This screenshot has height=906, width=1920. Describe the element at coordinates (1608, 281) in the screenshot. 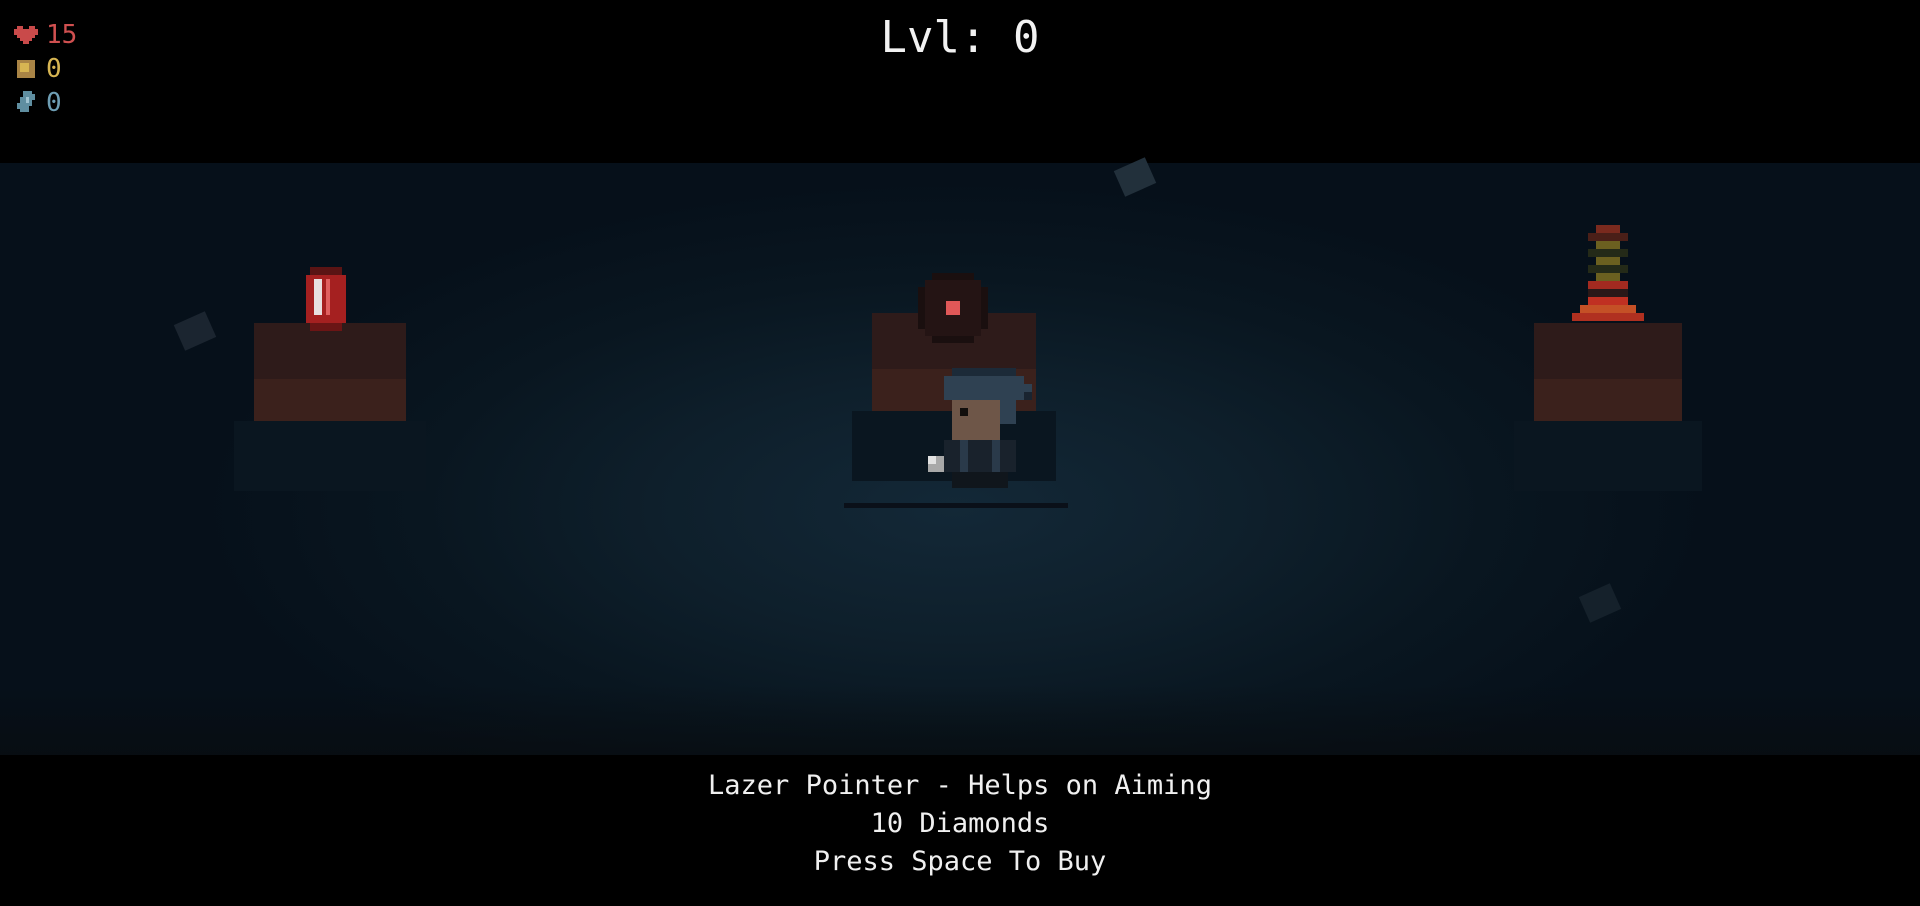

I see `striped-lamp-item` at that location.